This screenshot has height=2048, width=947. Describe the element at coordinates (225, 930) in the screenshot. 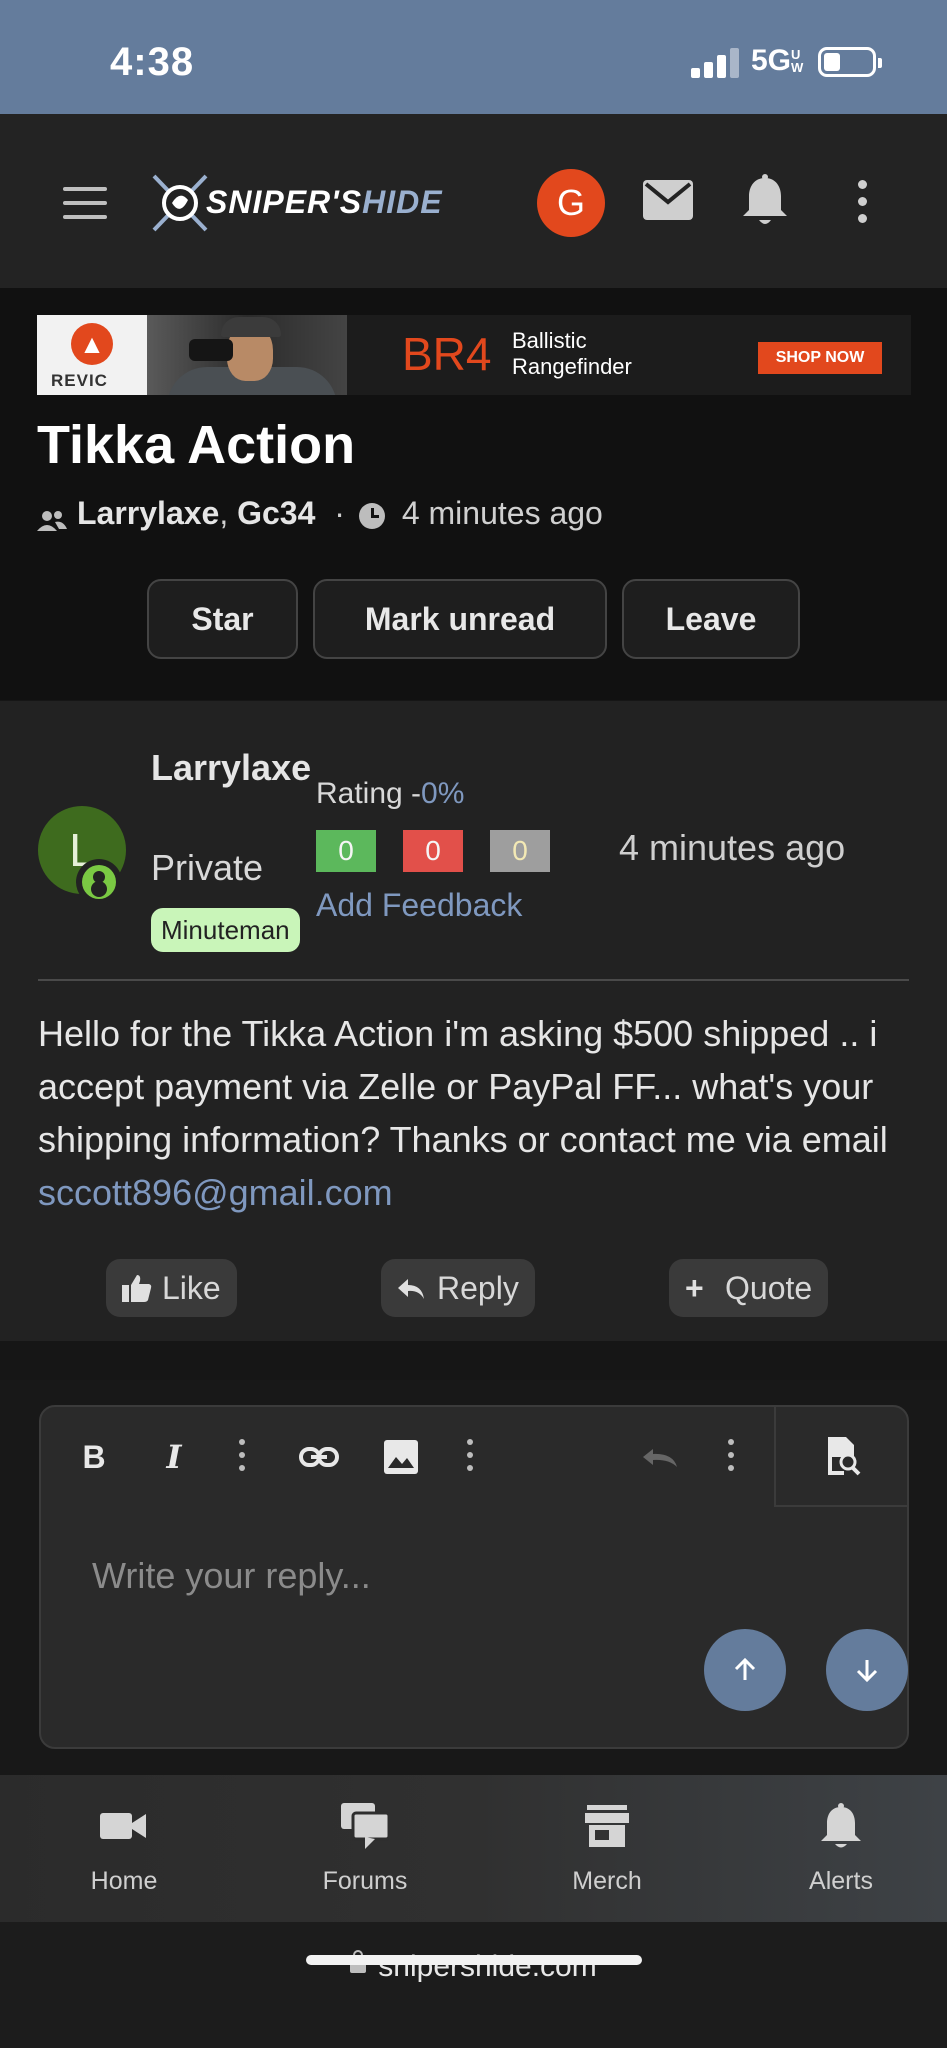

I see `user-title-badge: Minuteman` at that location.